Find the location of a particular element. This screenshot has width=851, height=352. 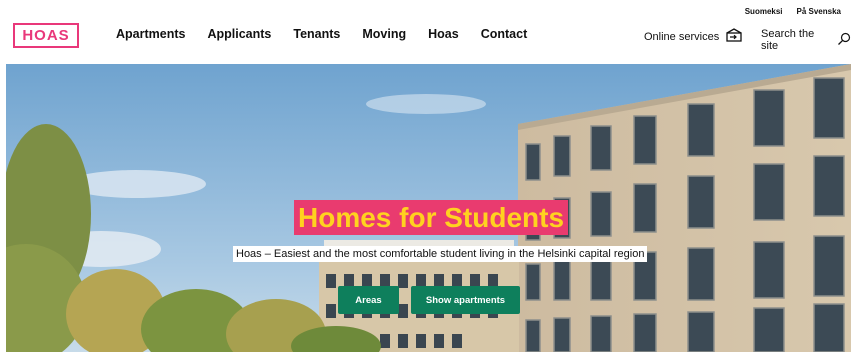

nav-moving: Moving is located at coordinates (384, 34).